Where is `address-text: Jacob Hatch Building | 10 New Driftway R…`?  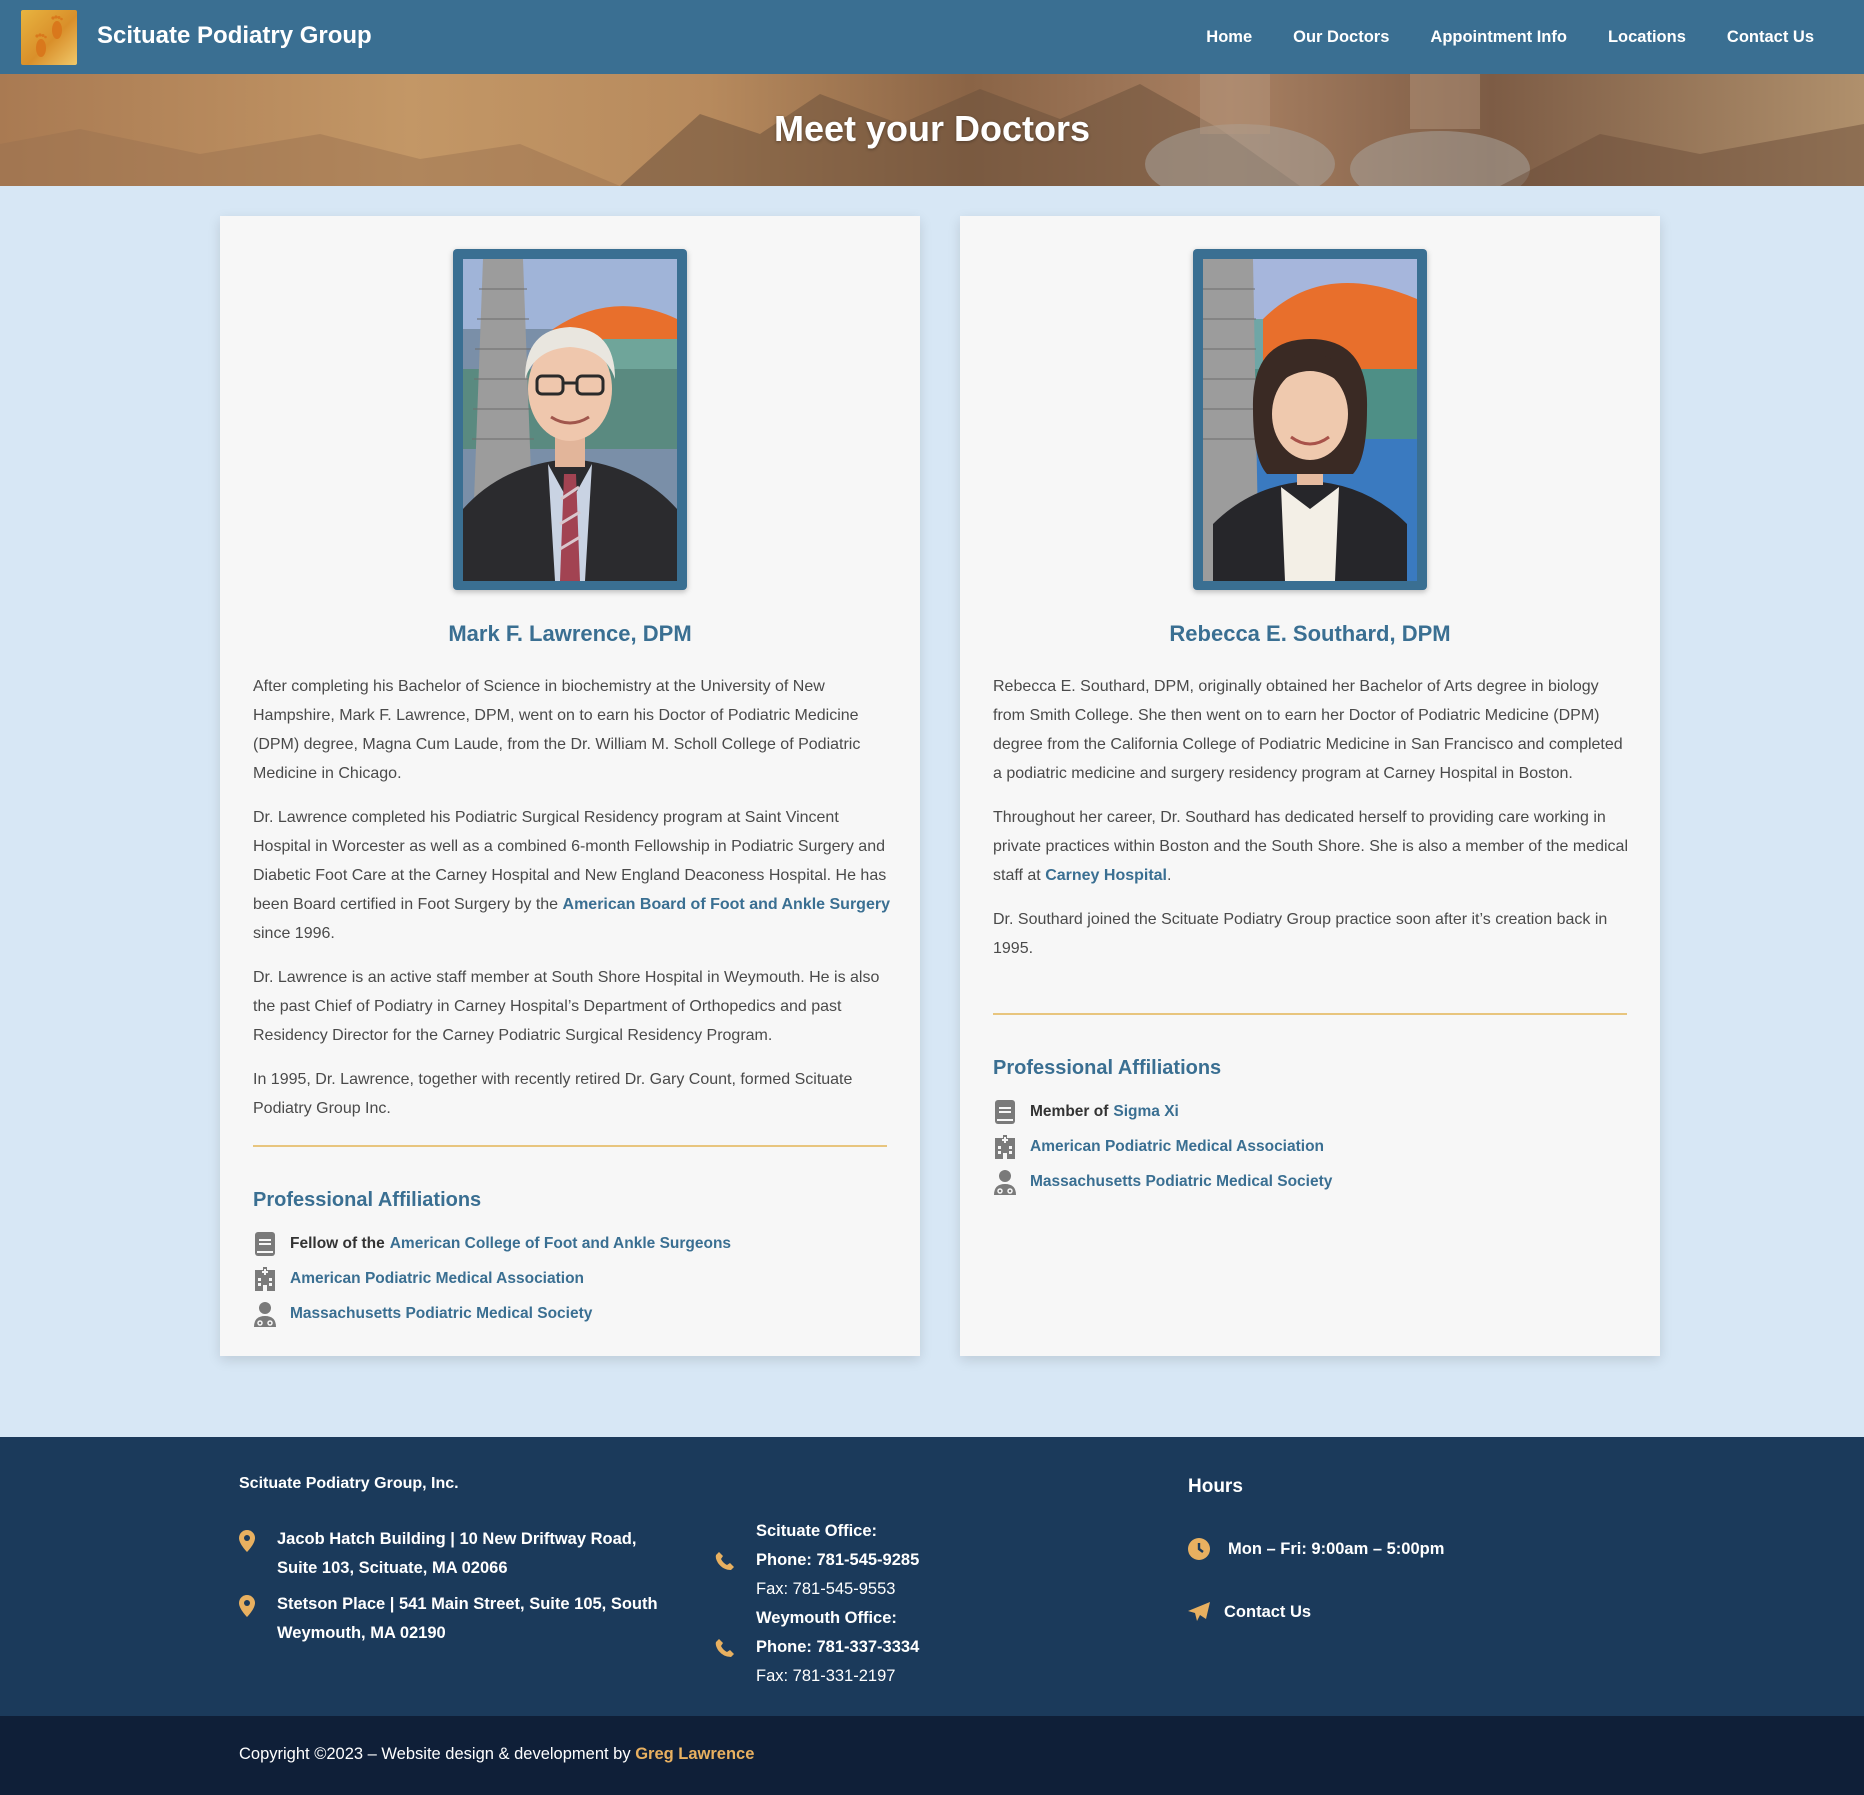
address-text: Jacob Hatch Building | 10 New Driftway R… is located at coordinates (478, 1554).